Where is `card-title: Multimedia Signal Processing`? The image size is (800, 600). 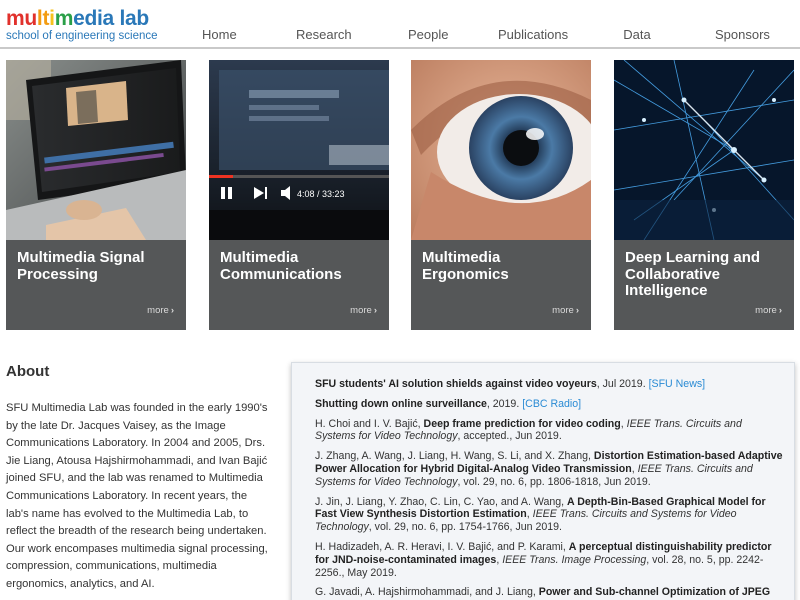
card-title: Multimedia Signal Processing is located at coordinates (81, 266).